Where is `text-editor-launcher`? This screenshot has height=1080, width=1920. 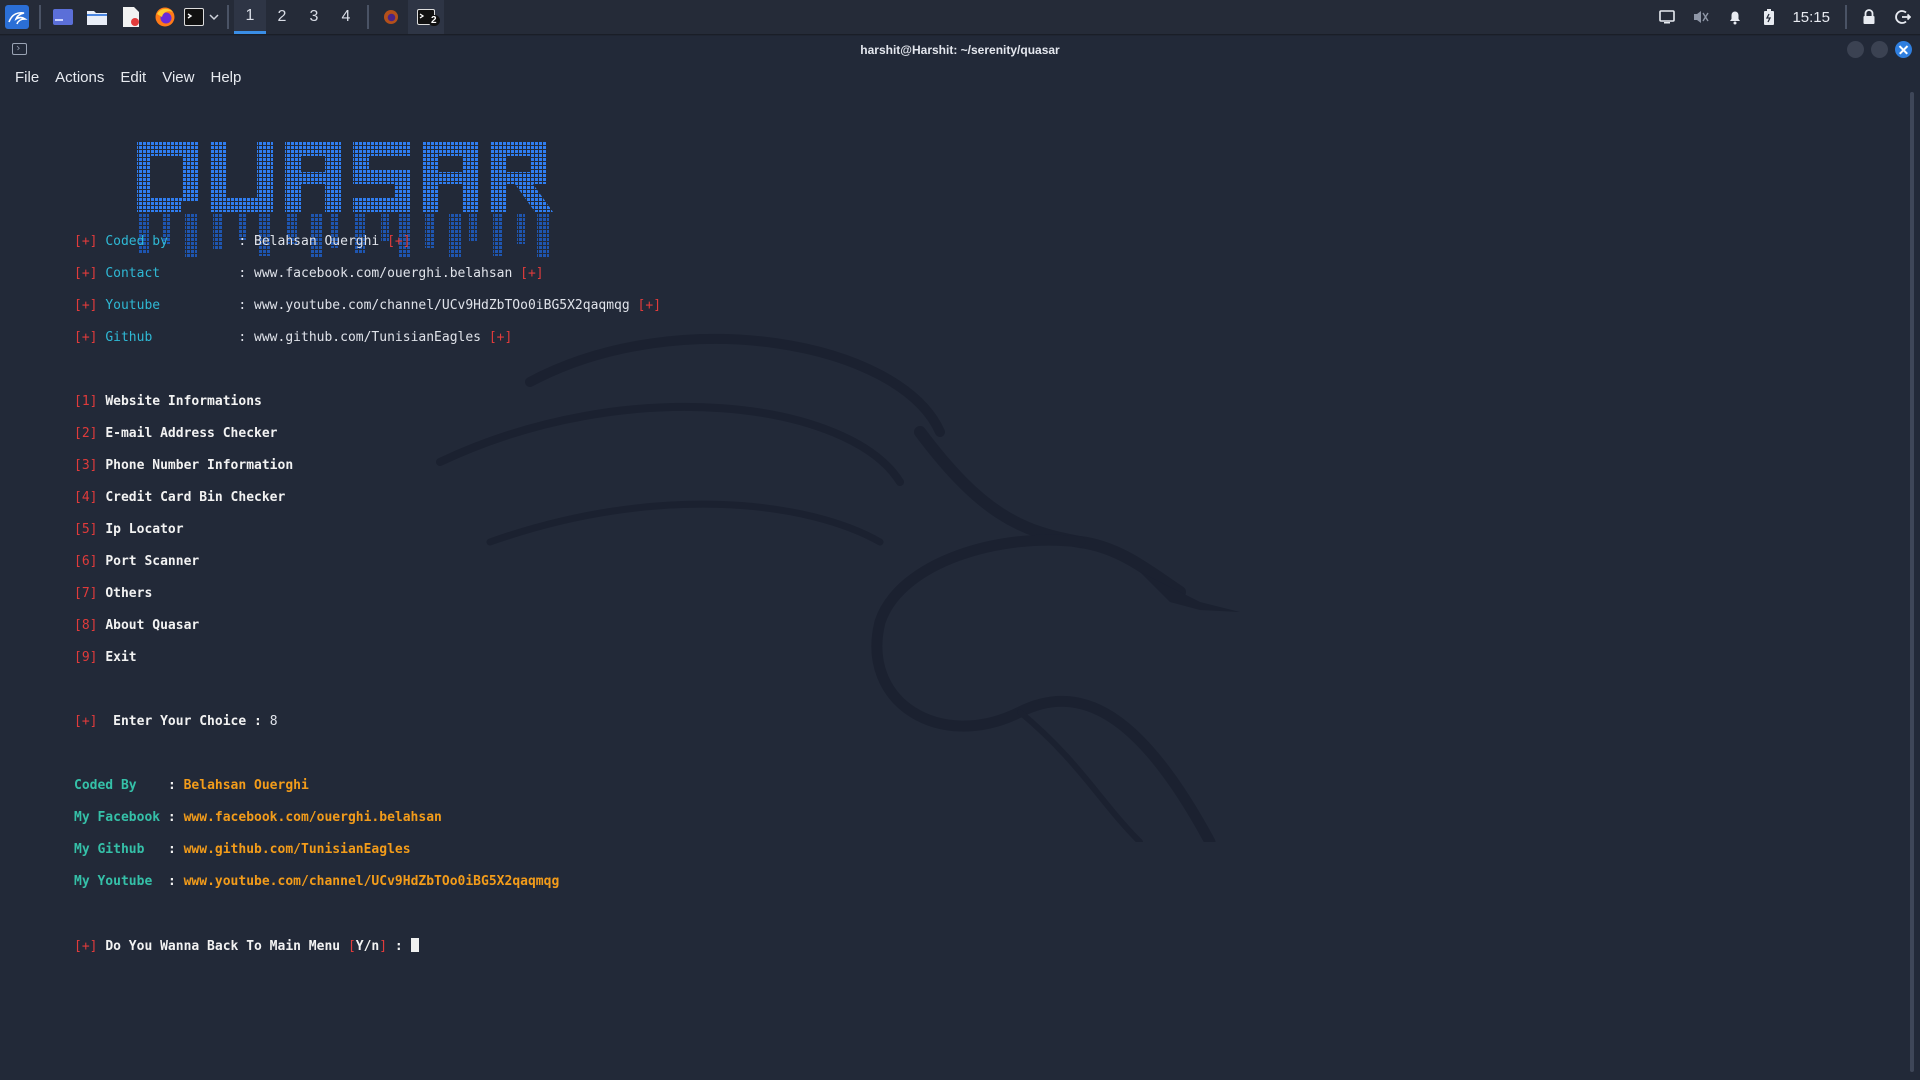
text-editor-launcher is located at coordinates (131, 17).